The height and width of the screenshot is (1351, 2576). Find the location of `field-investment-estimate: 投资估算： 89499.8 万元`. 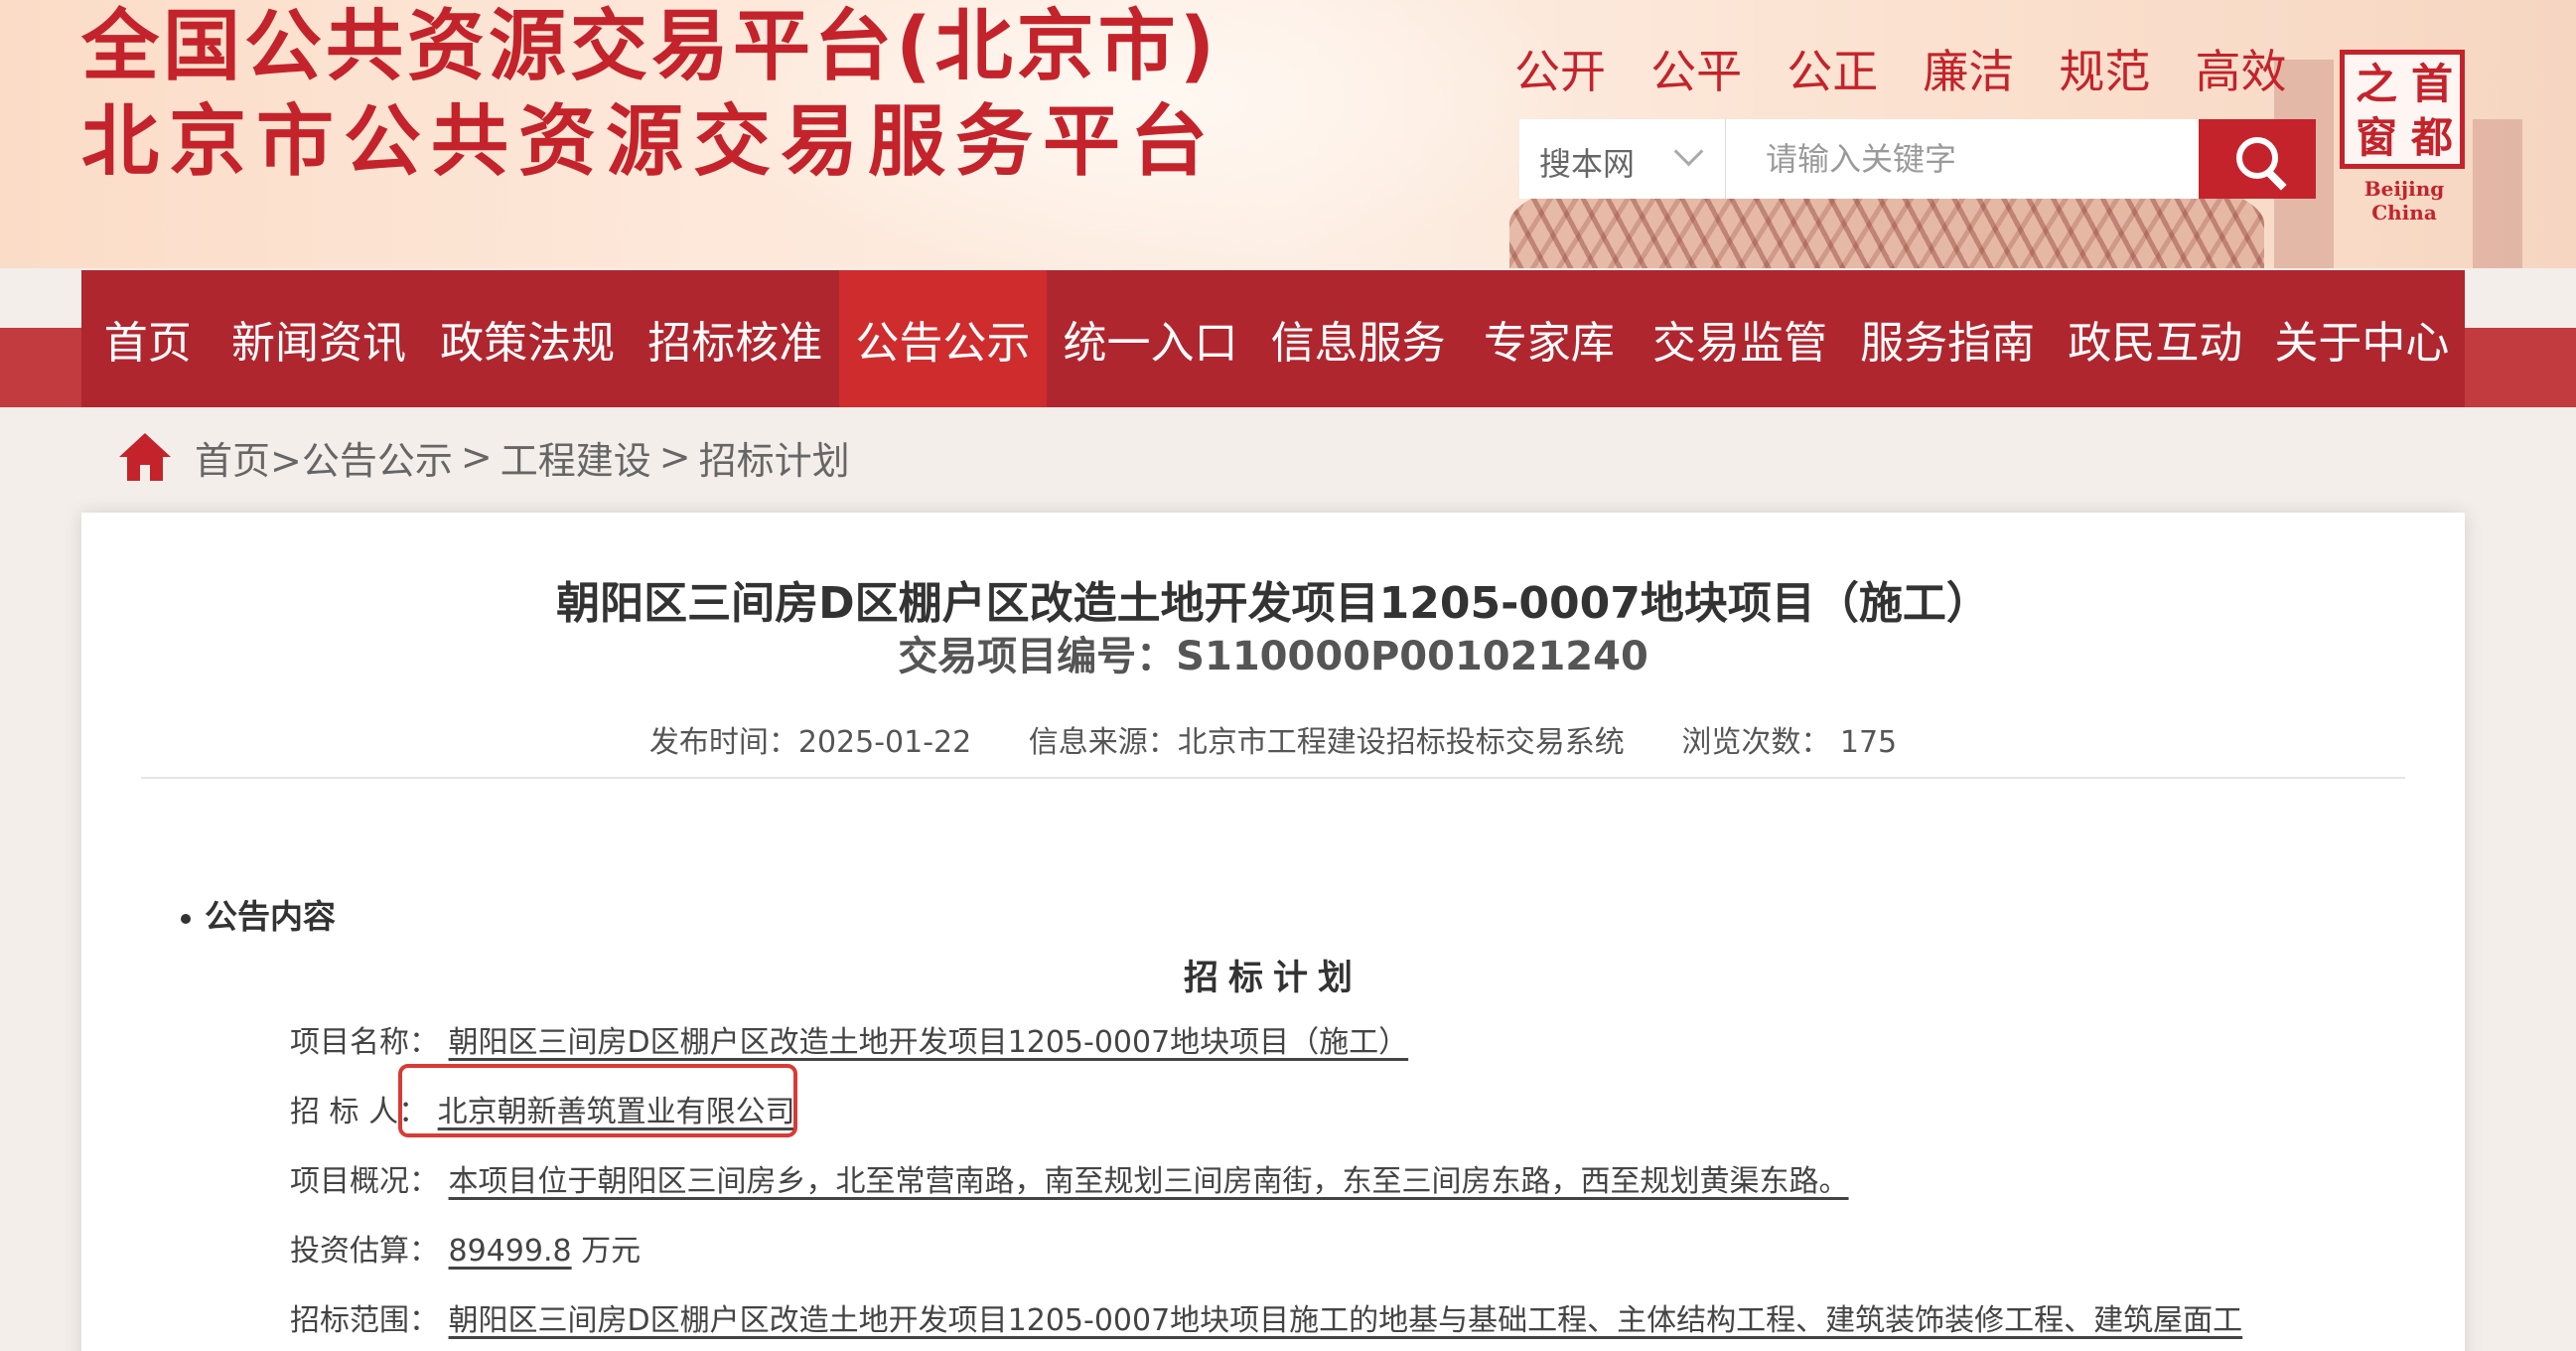

field-investment-estimate: 投资估算： 89499.8 万元 is located at coordinates (465, 1248).